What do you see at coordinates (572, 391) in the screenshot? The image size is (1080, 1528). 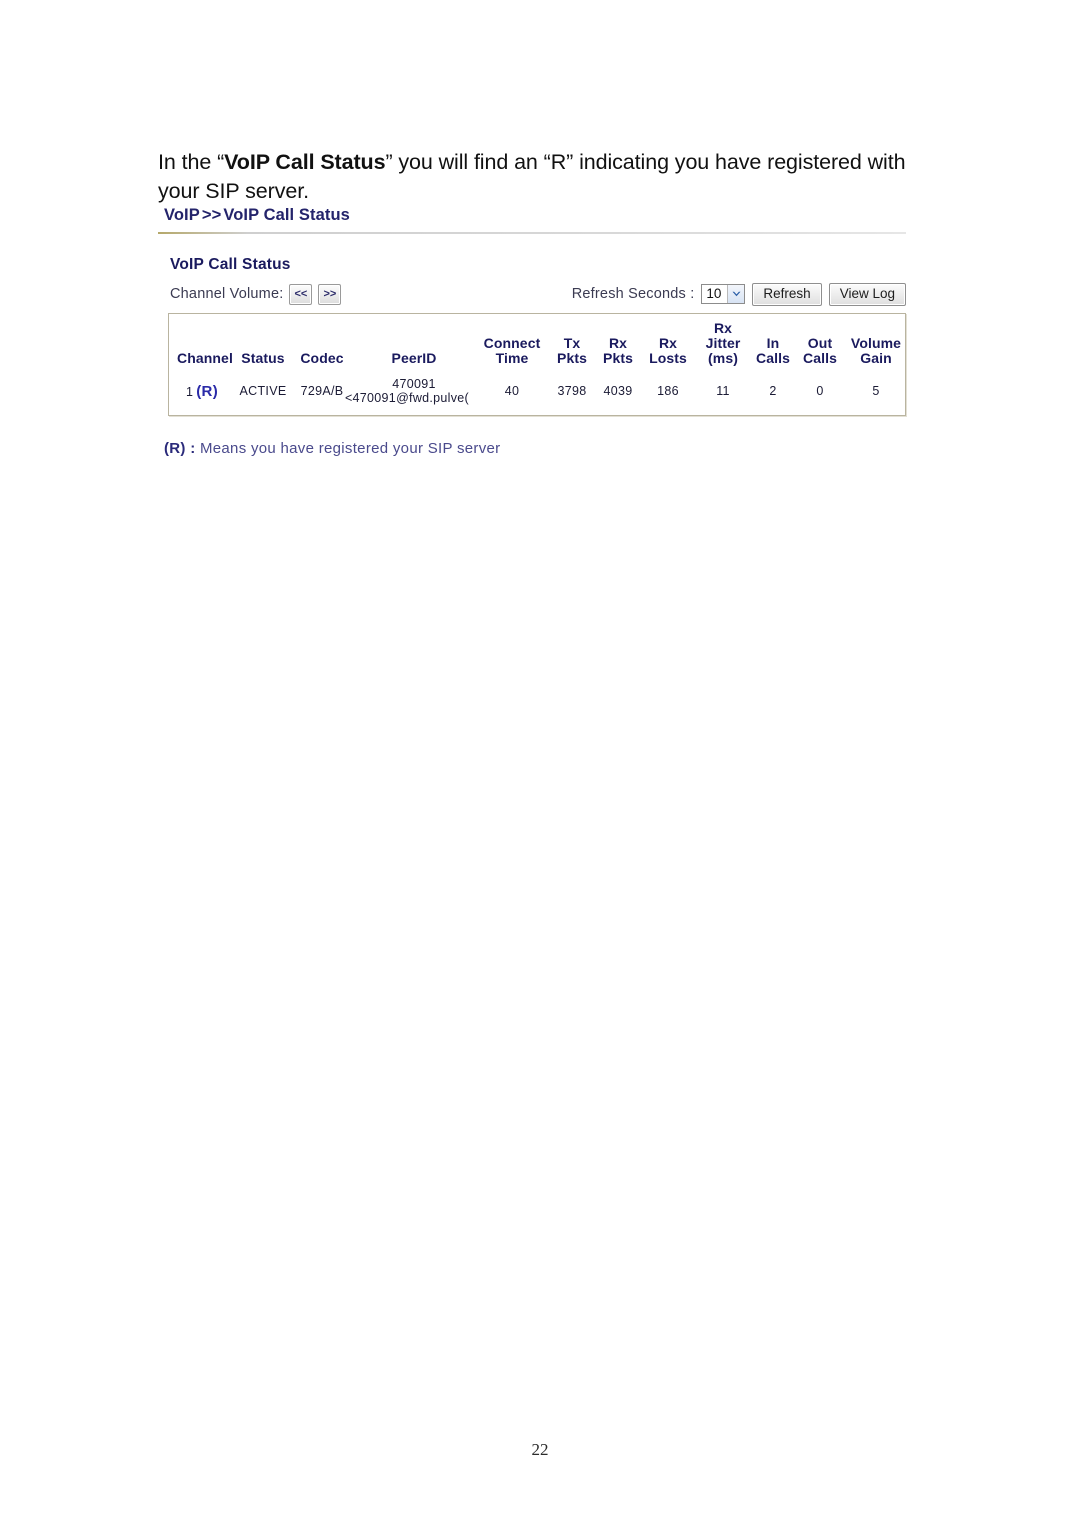 I see `cell-tx-pkts: 3798` at bounding box center [572, 391].